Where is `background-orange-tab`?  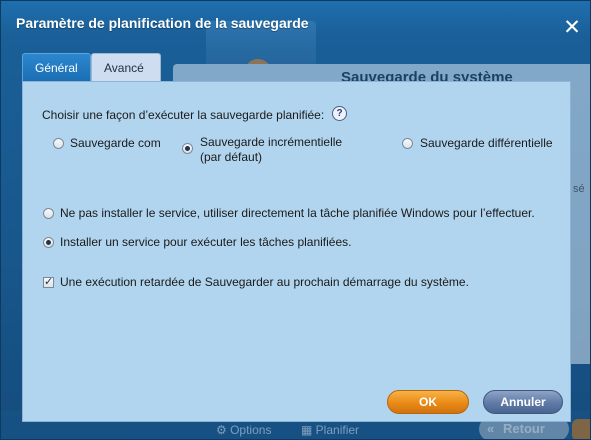 background-orange-tab is located at coordinates (581, 429).